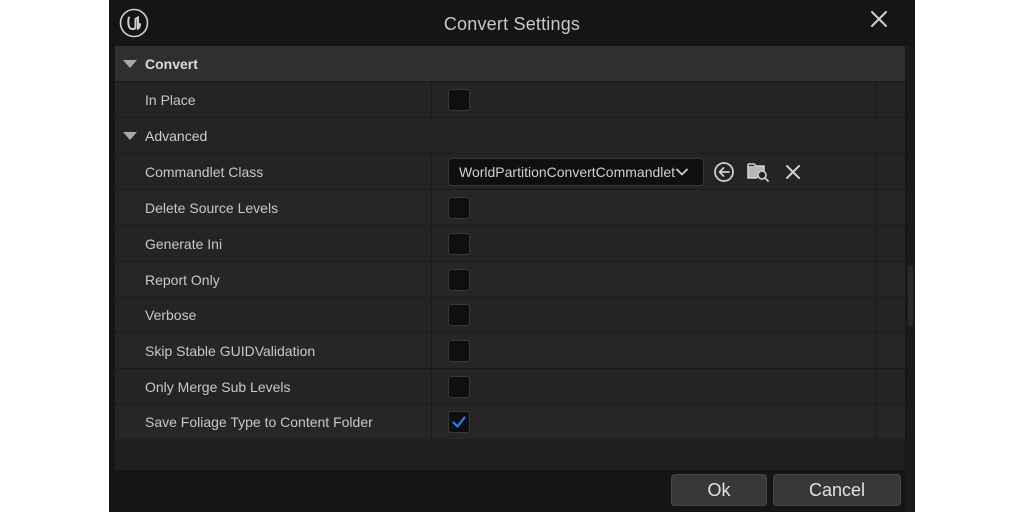  I want to click on property-row-report-only: Report Only, so click(510, 280).